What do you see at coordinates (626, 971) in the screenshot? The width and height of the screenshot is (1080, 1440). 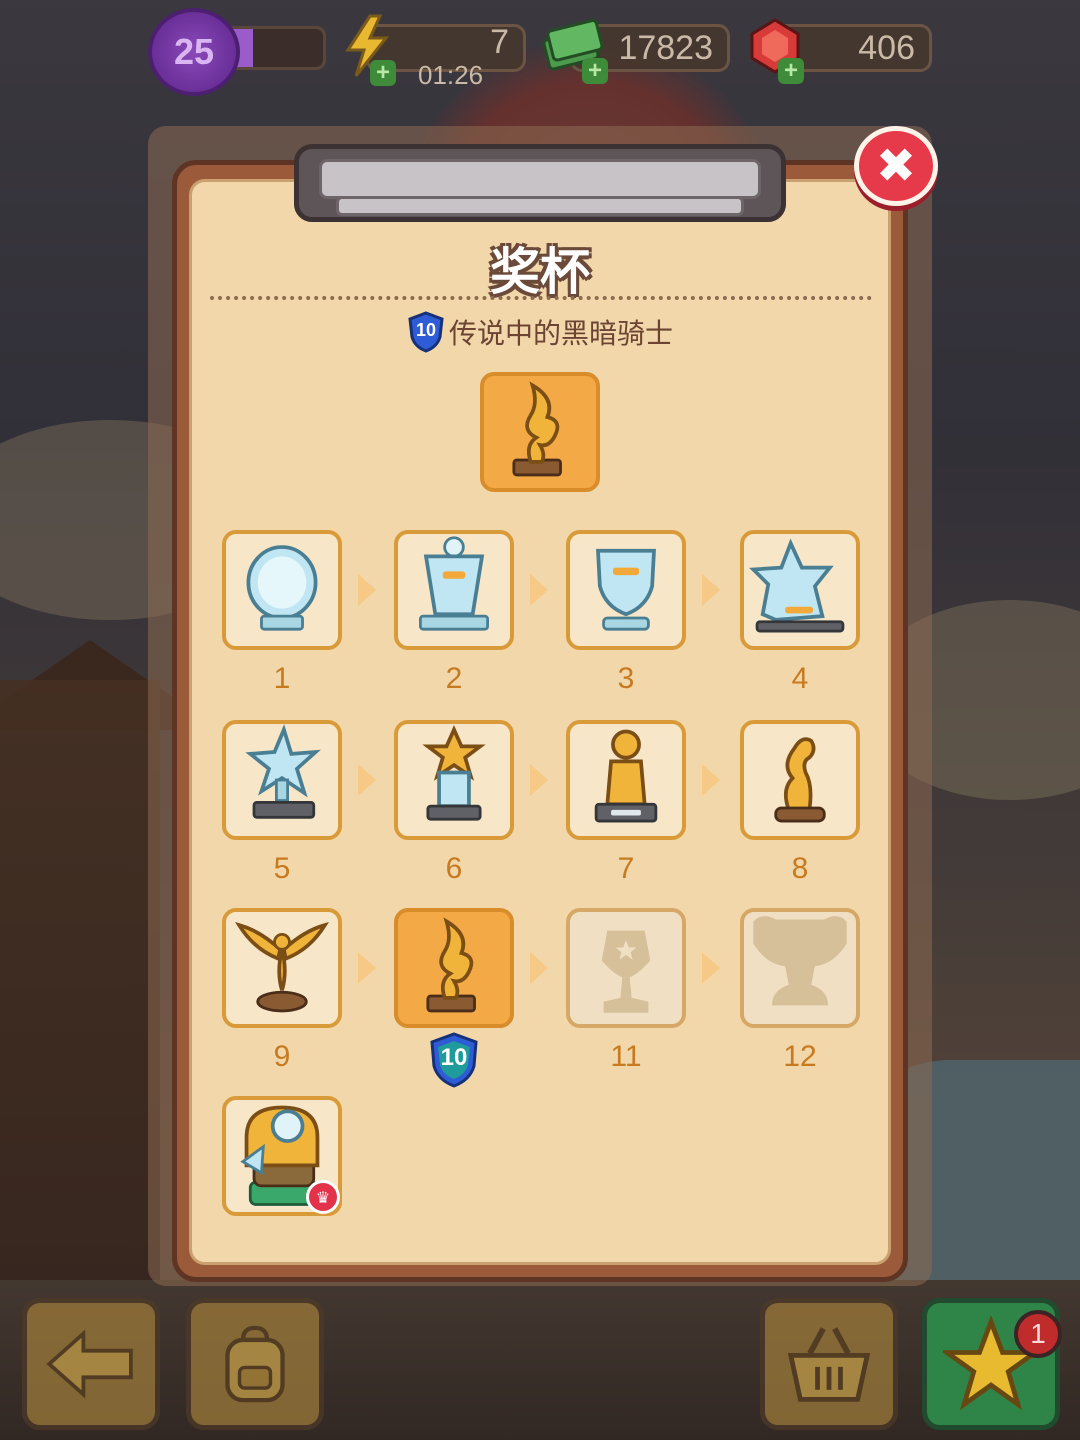 I see `locked-star-trophy-icon` at bounding box center [626, 971].